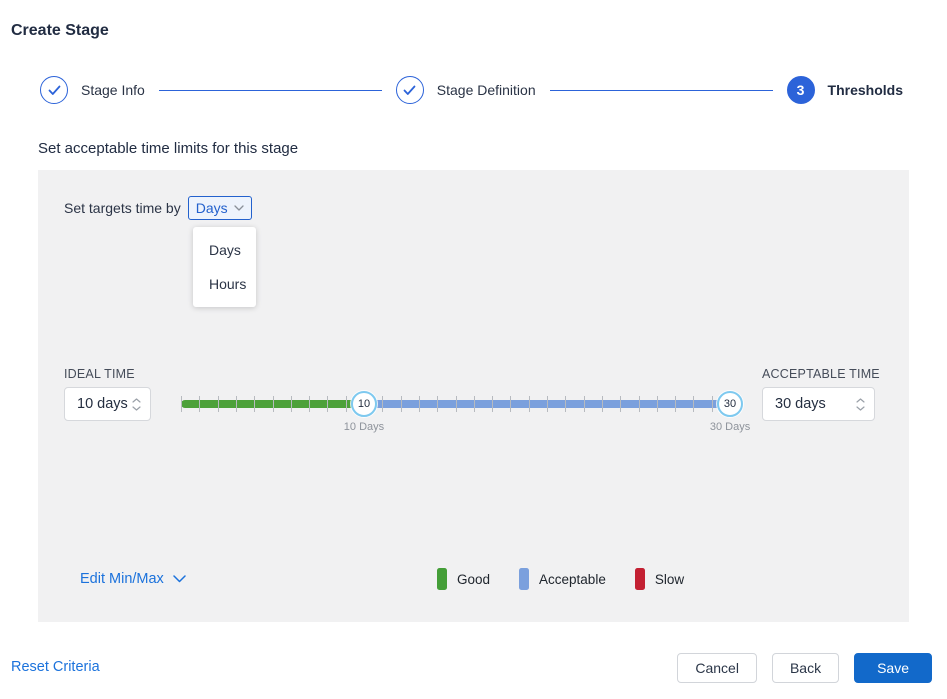 Image resolution: width=947 pixels, height=699 pixels. What do you see at coordinates (364, 427) in the screenshot?
I see `slider-handle-ideal-label: 10 Days` at bounding box center [364, 427].